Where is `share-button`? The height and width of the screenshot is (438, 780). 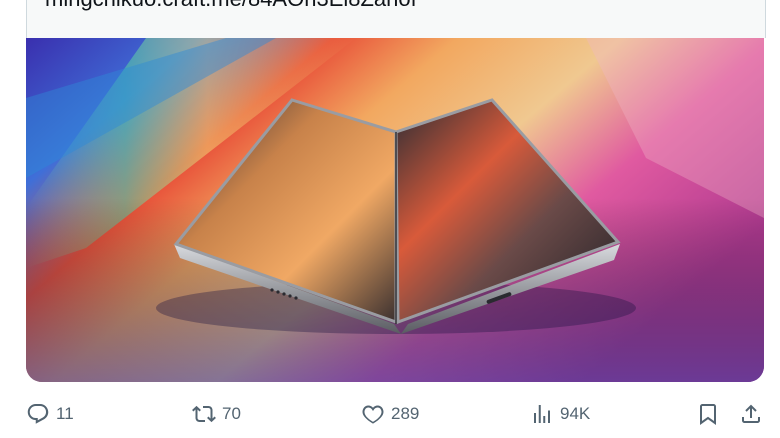
share-button is located at coordinates (751, 414).